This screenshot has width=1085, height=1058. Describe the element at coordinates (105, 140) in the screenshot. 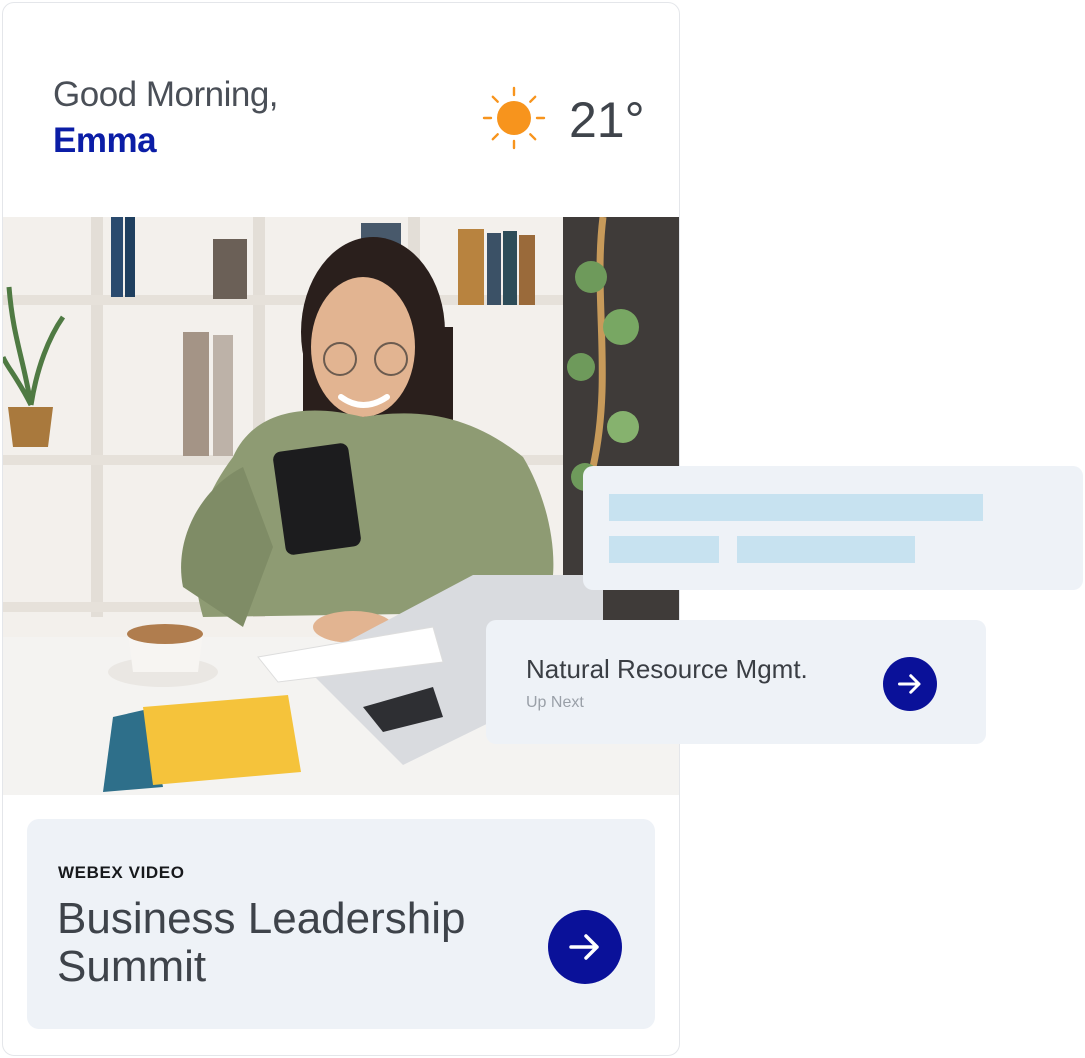

I see `user-name: Emma` at that location.